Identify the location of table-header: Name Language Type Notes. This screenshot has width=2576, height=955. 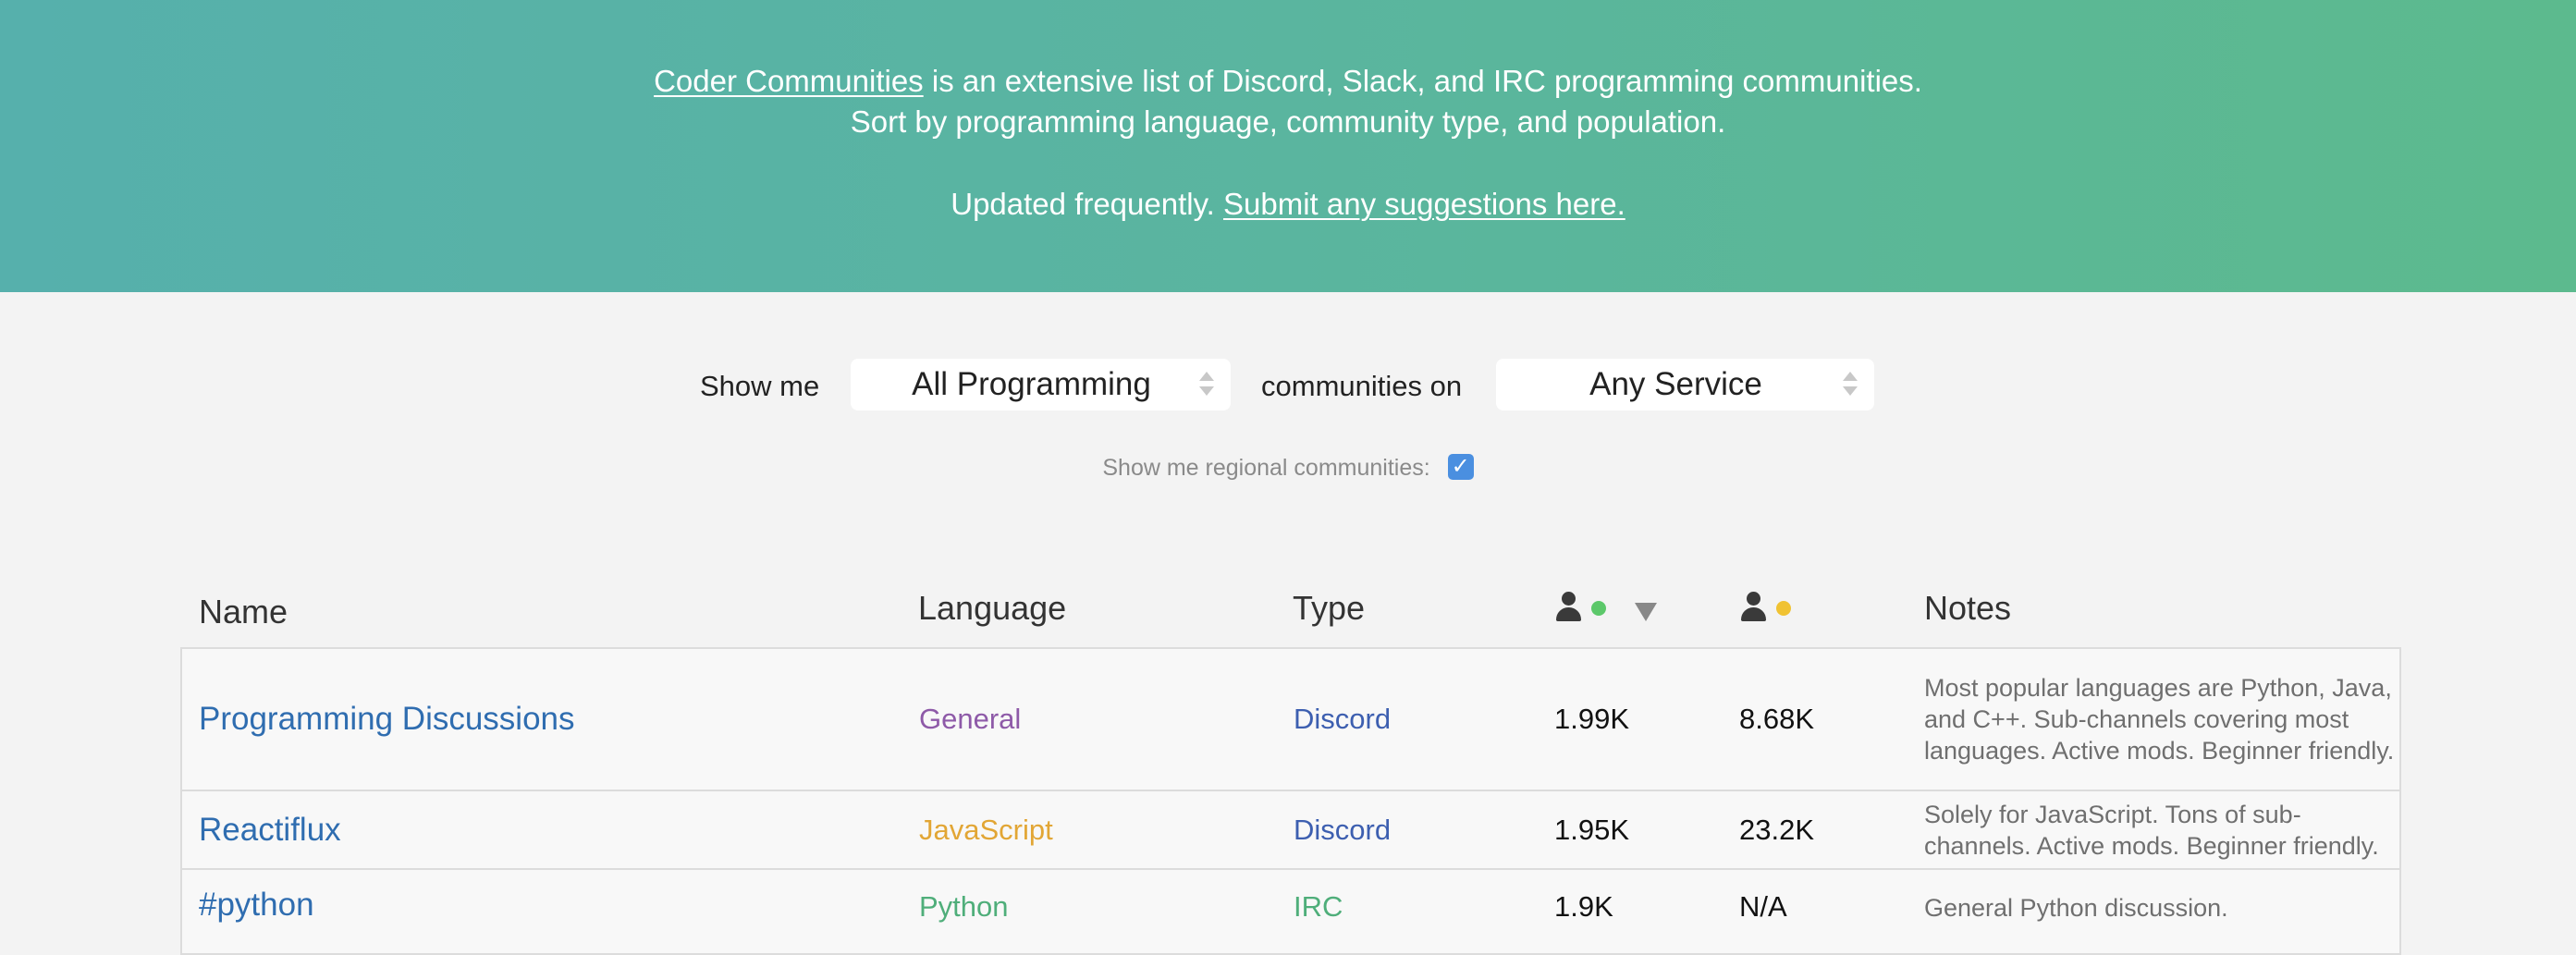
(1289, 614).